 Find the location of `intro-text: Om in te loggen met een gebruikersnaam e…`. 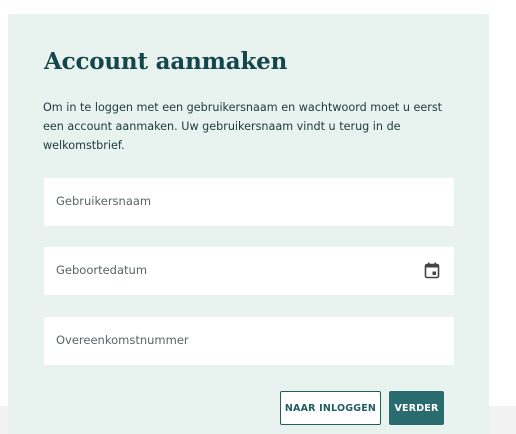

intro-text: Om in te loggen met een gebruikersnaam e… is located at coordinates (243, 126).